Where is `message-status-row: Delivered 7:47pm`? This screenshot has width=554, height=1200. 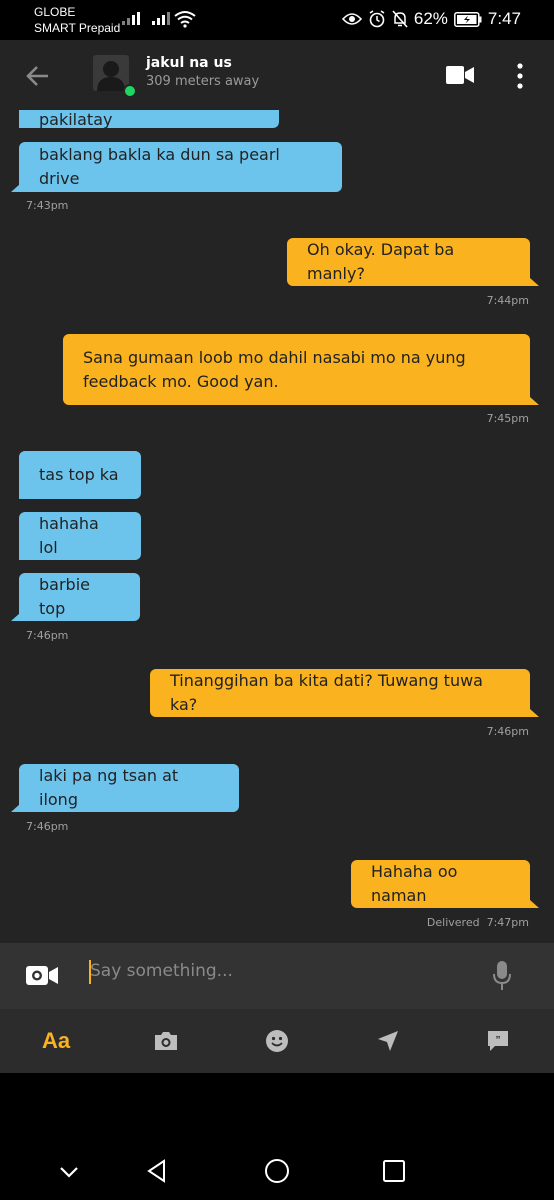 message-status-row: Delivered 7:47pm is located at coordinates (478, 922).